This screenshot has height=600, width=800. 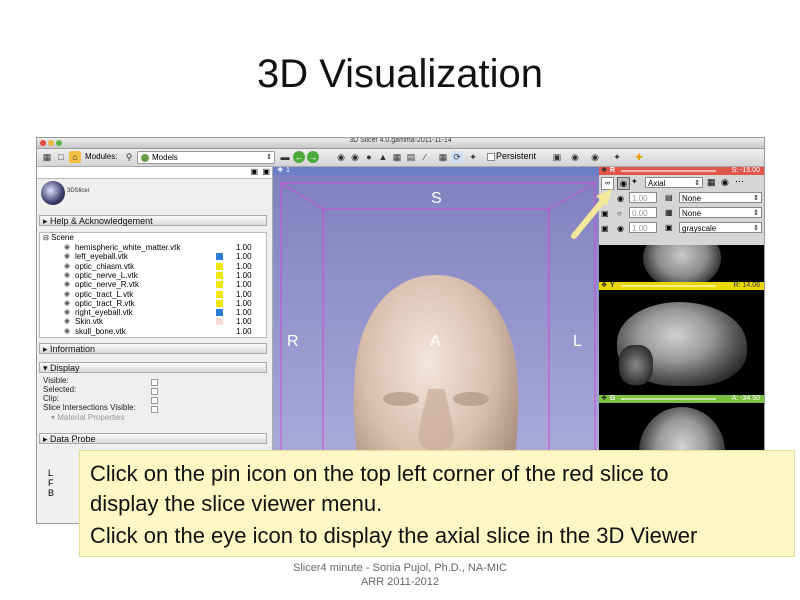 I want to click on save-icon: □, so click(x=61, y=157).